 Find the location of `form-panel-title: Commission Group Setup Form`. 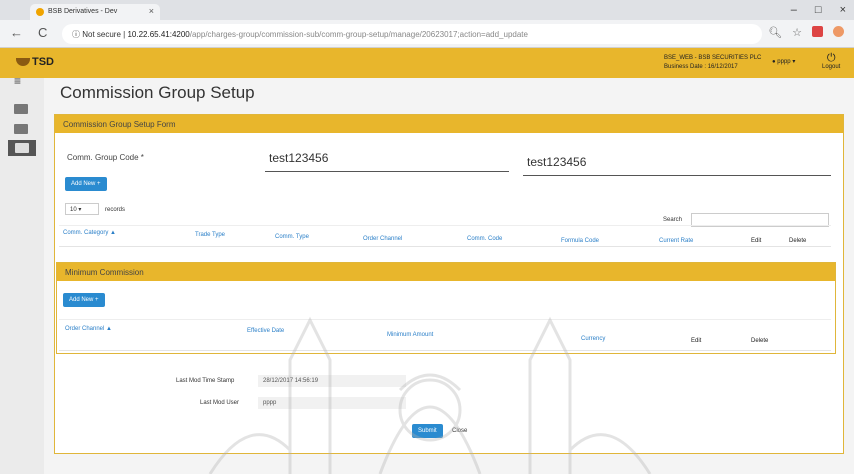

form-panel-title: Commission Group Setup Form is located at coordinates (449, 124).